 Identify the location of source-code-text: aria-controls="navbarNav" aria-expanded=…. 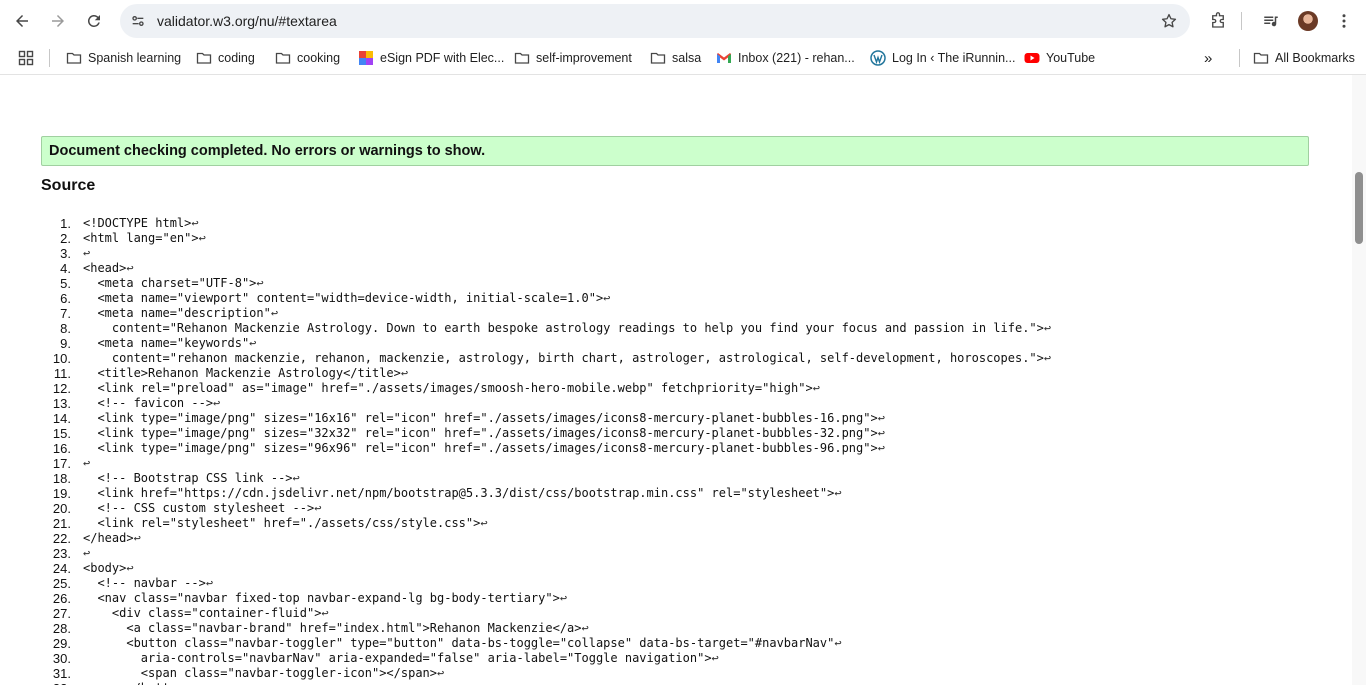
(401, 658).